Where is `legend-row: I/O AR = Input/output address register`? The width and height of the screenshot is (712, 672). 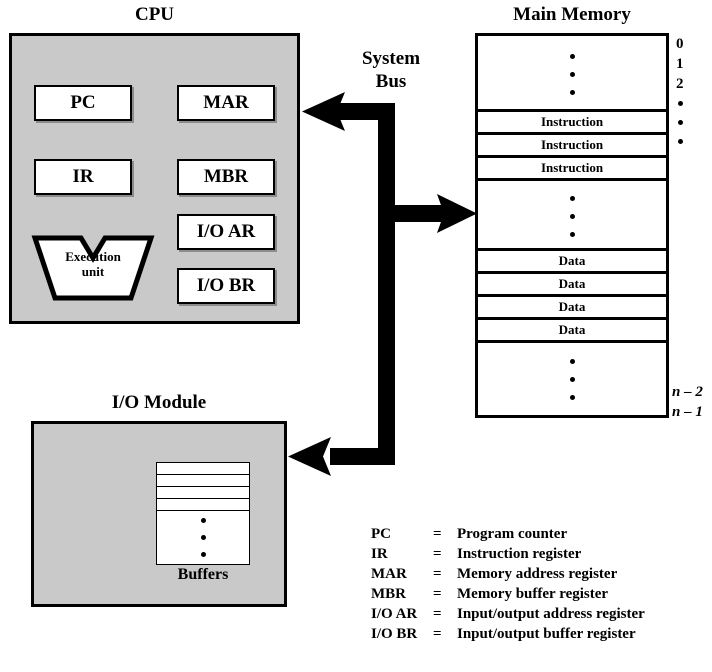 legend-row: I/O AR = Input/output address register is located at coordinates (508, 616).